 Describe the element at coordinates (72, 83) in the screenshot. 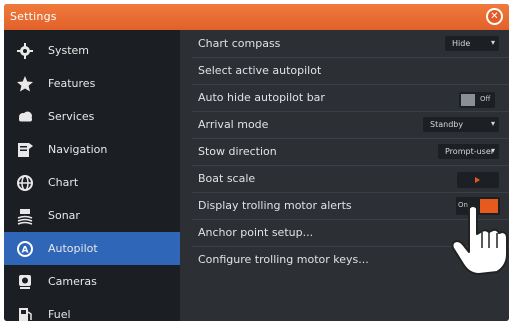

I see `sidebar-item-label: Features` at that location.